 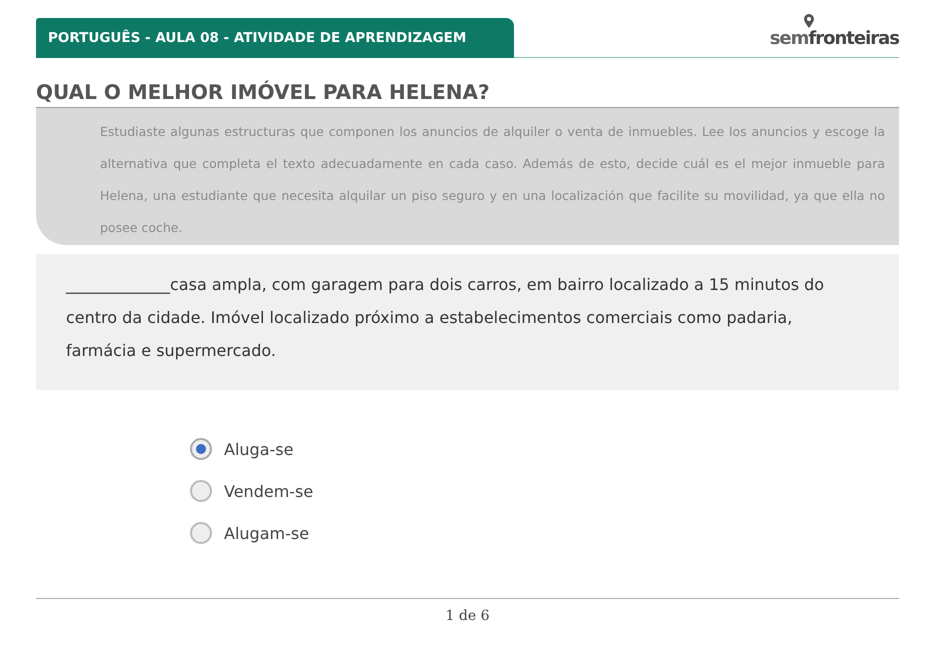 I want to click on logo: semfronteiras, so click(x=834, y=38).